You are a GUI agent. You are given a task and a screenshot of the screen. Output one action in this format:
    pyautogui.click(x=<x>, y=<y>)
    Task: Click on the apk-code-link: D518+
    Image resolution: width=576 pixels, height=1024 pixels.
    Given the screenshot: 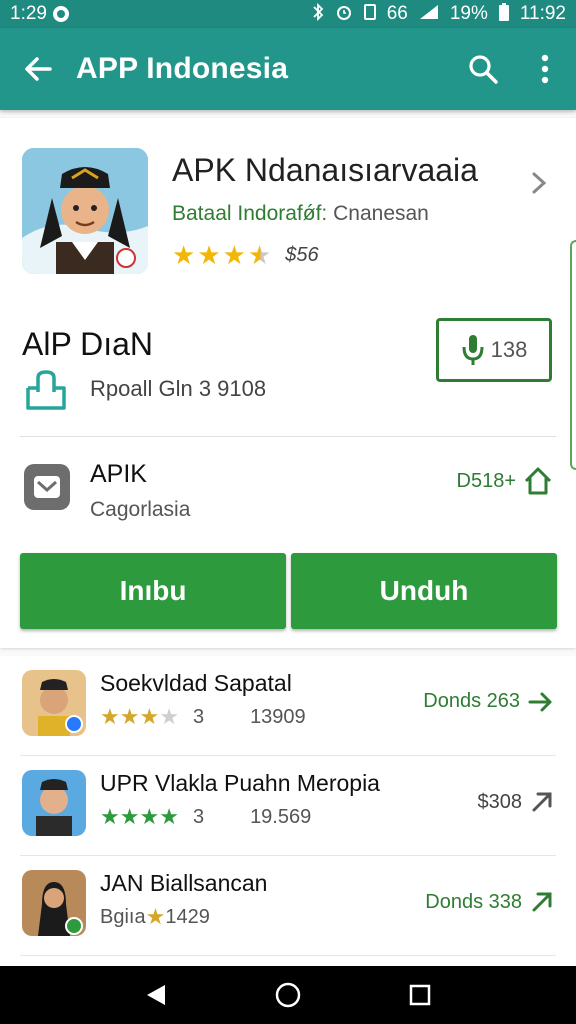 What is the action you would take?
    pyautogui.click(x=506, y=481)
    